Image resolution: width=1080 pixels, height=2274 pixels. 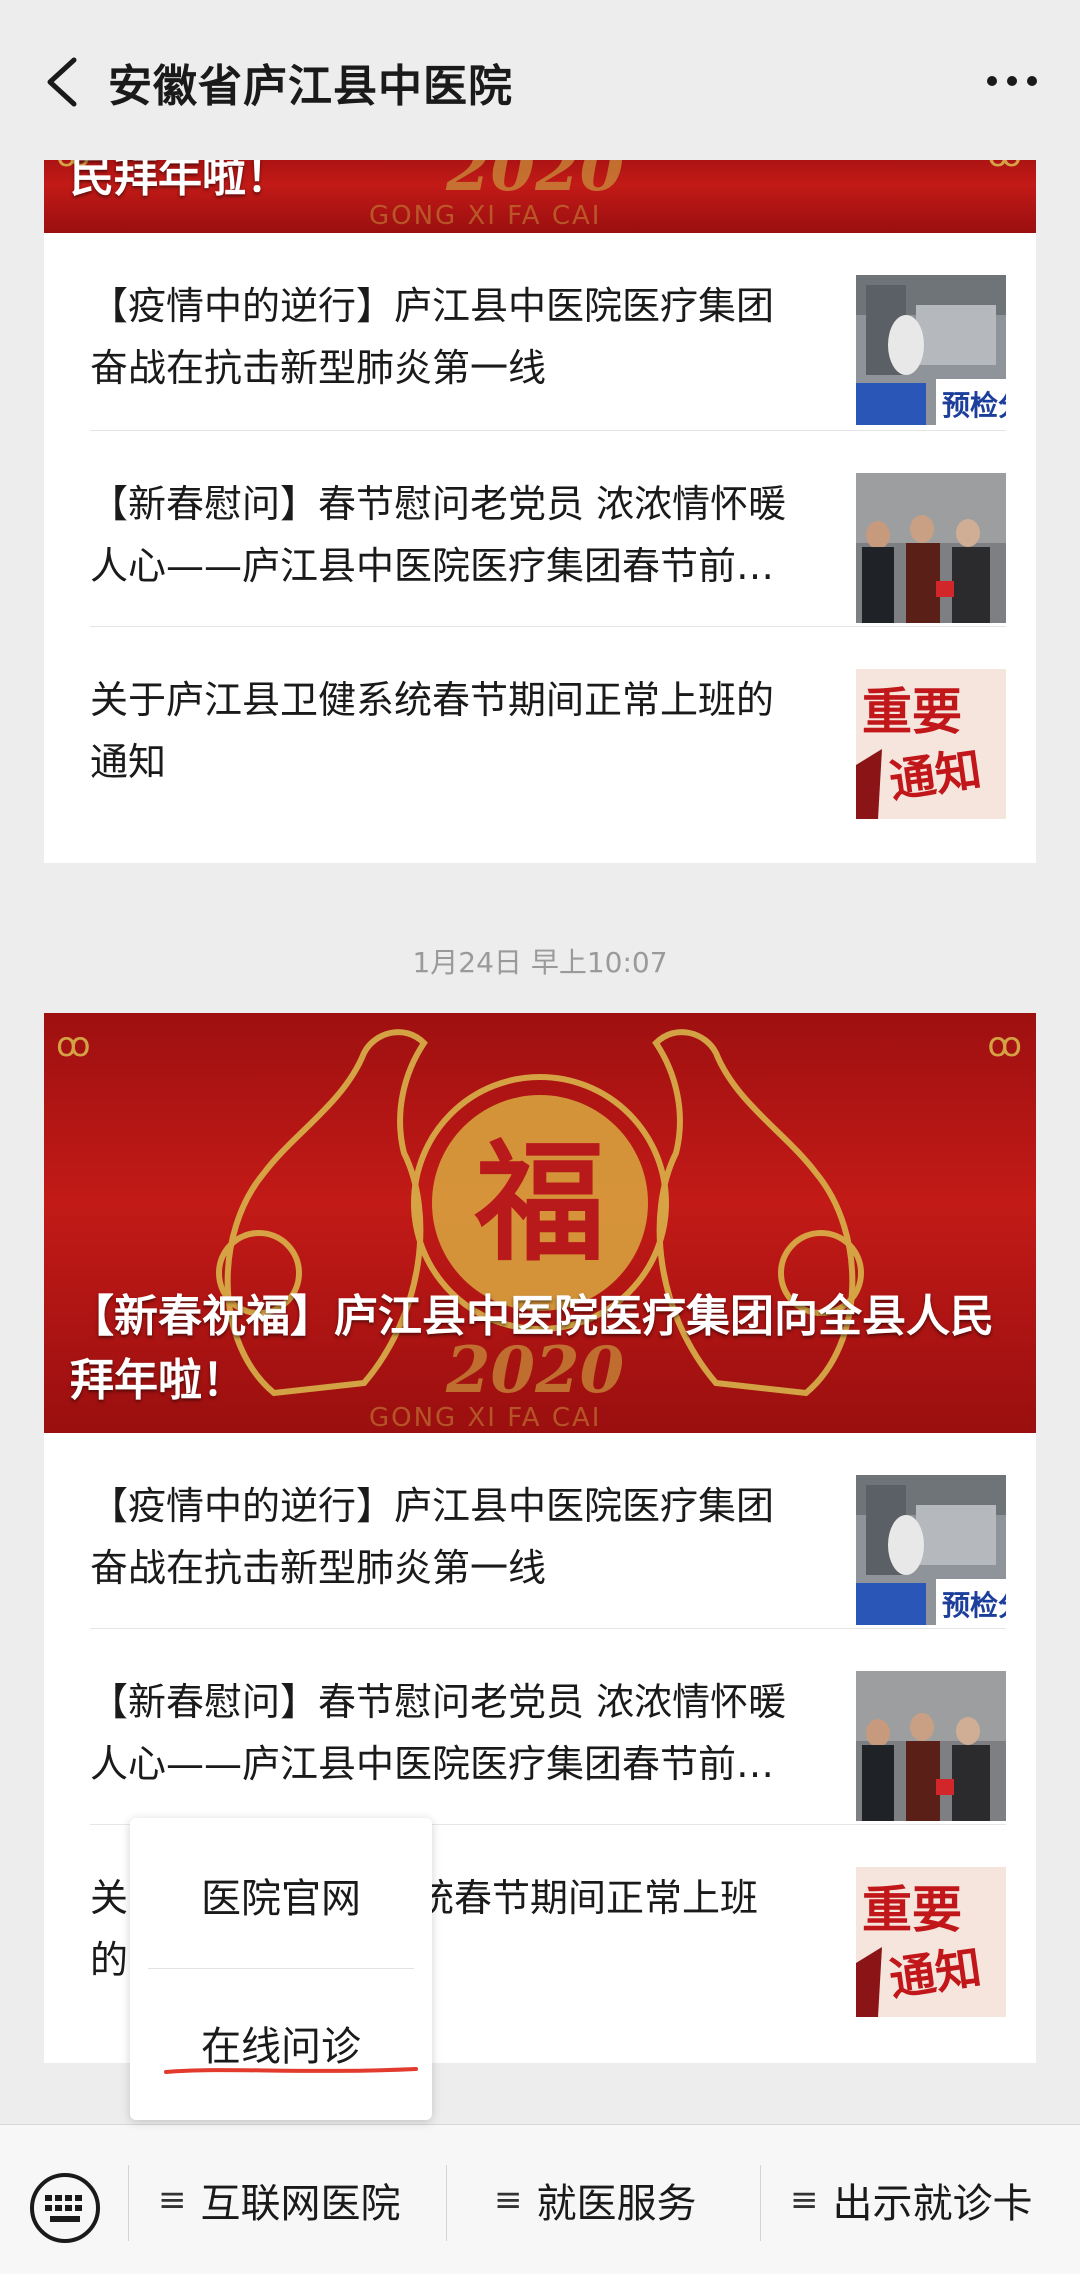 I want to click on menu-medical-services: ≡ 就医服务, so click(x=595, y=2200).